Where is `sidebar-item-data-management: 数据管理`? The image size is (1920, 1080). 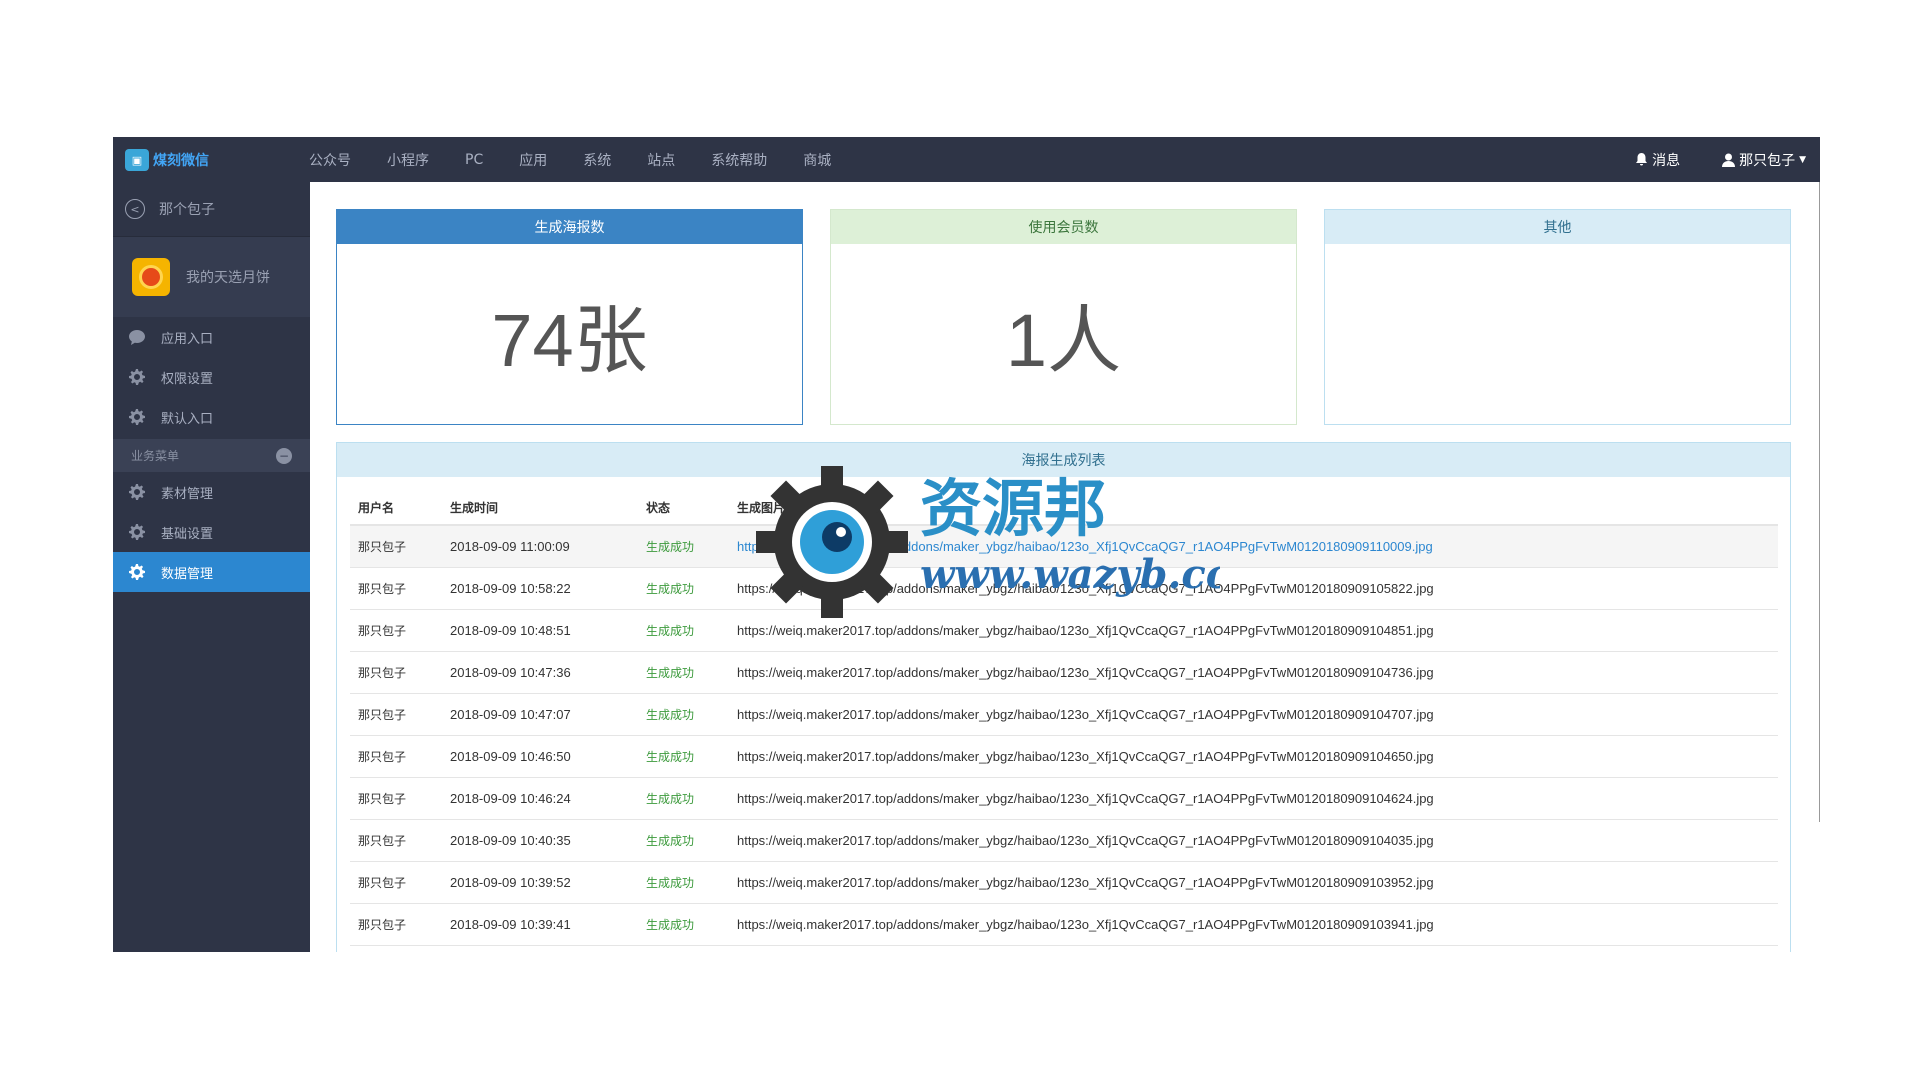
sidebar-item-data-management: 数据管理 is located at coordinates (211, 572).